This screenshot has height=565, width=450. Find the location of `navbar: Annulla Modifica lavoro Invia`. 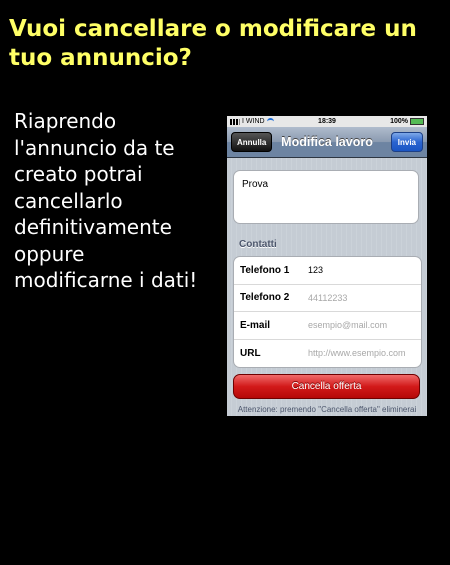

navbar: Annulla Modifica lavoro Invia is located at coordinates (327, 142).